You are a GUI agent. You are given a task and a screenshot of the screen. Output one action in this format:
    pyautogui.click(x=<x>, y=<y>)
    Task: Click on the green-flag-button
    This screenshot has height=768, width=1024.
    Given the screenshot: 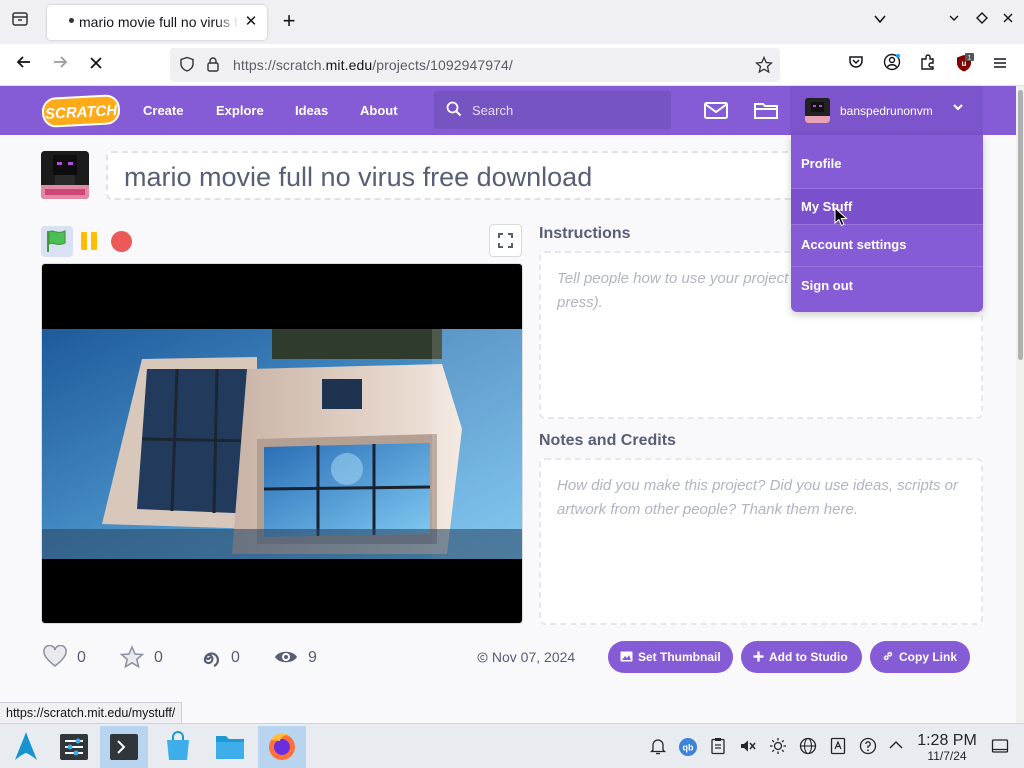 What is the action you would take?
    pyautogui.click(x=57, y=241)
    